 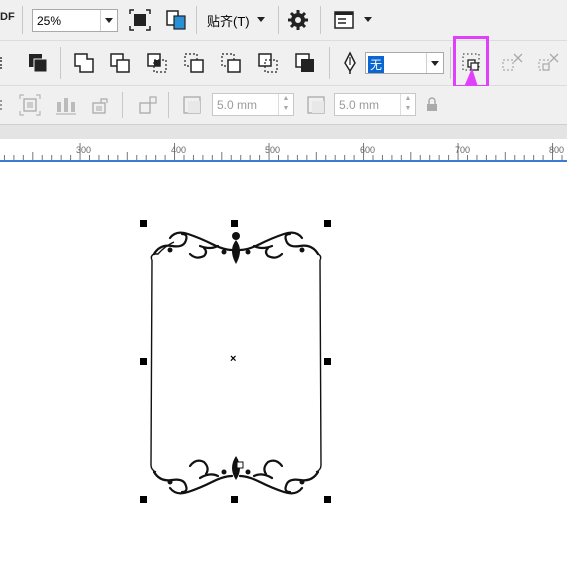 I want to click on snap-to-label: 贴齐(T), so click(x=228, y=21).